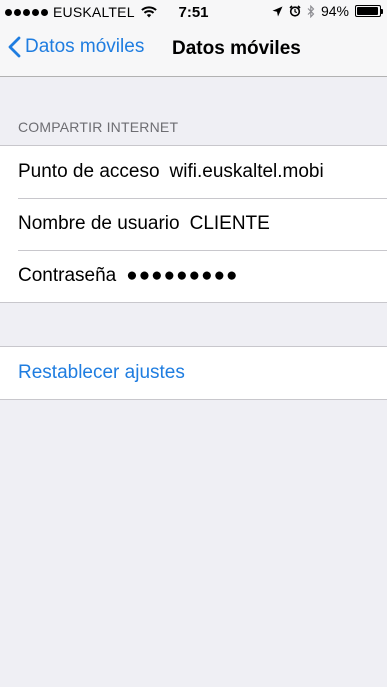 Image resolution: width=387 pixels, height=687 pixels. Describe the element at coordinates (334, 11) in the screenshot. I see `battery-percent: 94%` at that location.